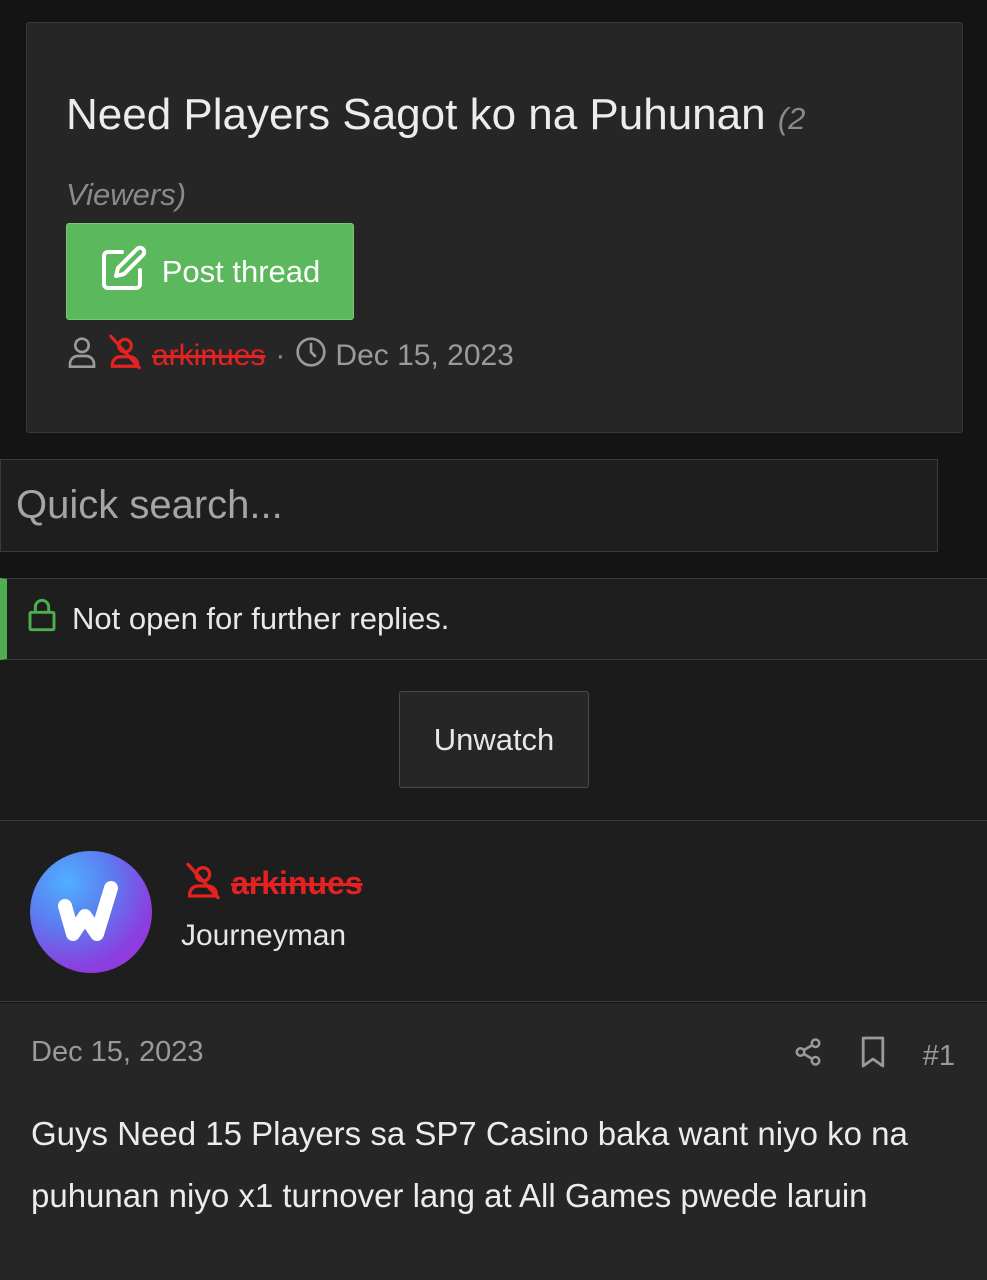 This screenshot has height=1280, width=987. I want to click on thread-meta: arkinues · Dec 15, 2023, so click(290, 356).